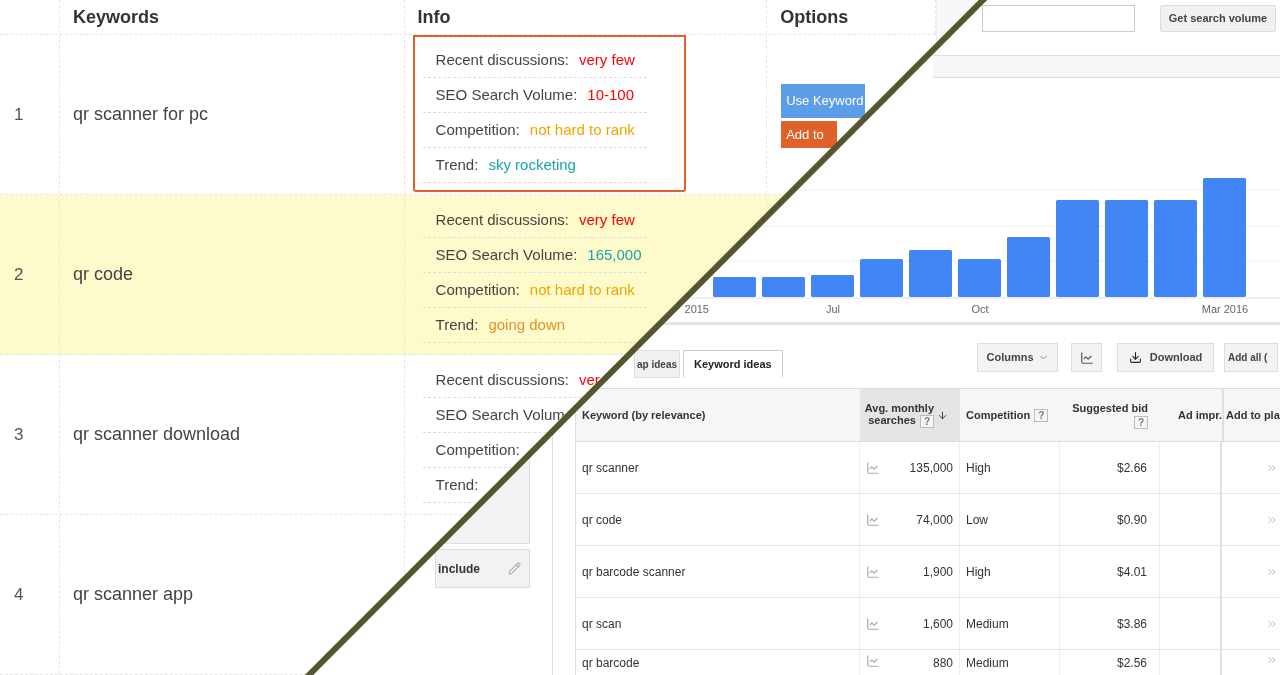 The image size is (1280, 675). What do you see at coordinates (532, 164) in the screenshot?
I see `info-value: sky rocketing` at bounding box center [532, 164].